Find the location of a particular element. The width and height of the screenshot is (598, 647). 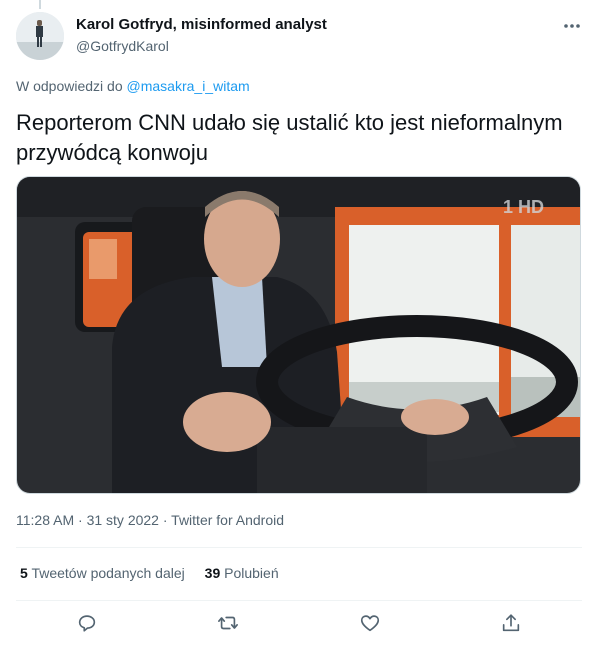

author-name: Karol Gotfryd, misinformed analyst is located at coordinates (201, 25).